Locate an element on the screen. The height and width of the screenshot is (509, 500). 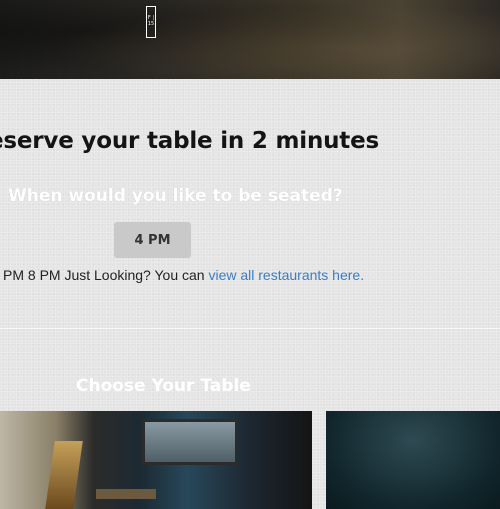
seating-question: When would you like to be seated? is located at coordinates (175, 196).